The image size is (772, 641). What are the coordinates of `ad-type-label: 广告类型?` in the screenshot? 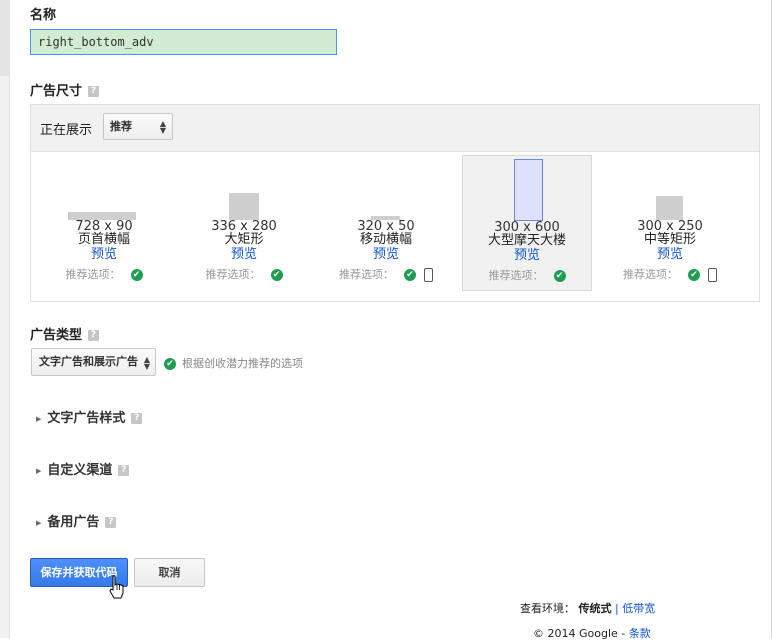 It's located at (65, 333).